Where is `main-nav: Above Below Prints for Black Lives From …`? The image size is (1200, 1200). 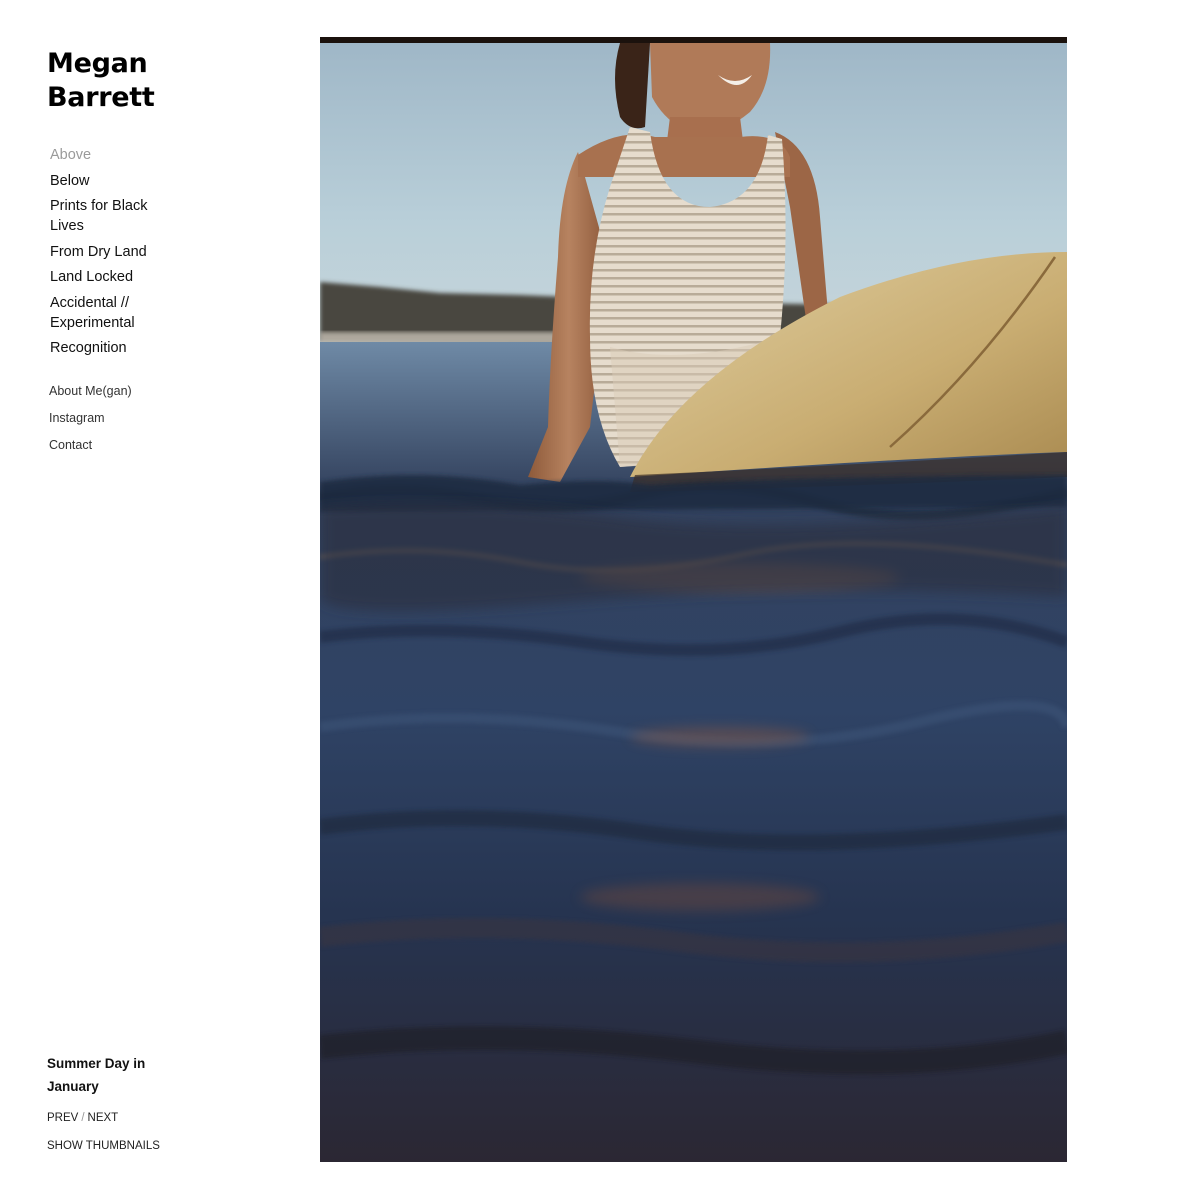 main-nav: Above Below Prints for Black Lives From … is located at coordinates (115, 254).